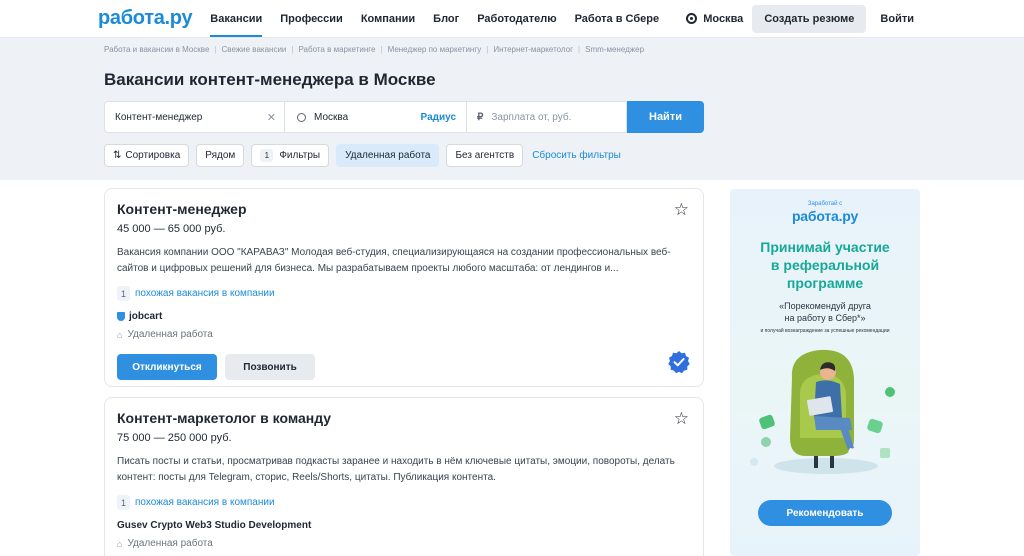 This screenshot has height=556, width=1024. Describe the element at coordinates (153, 155) in the screenshot. I see `sort-label: Сортировка` at that location.